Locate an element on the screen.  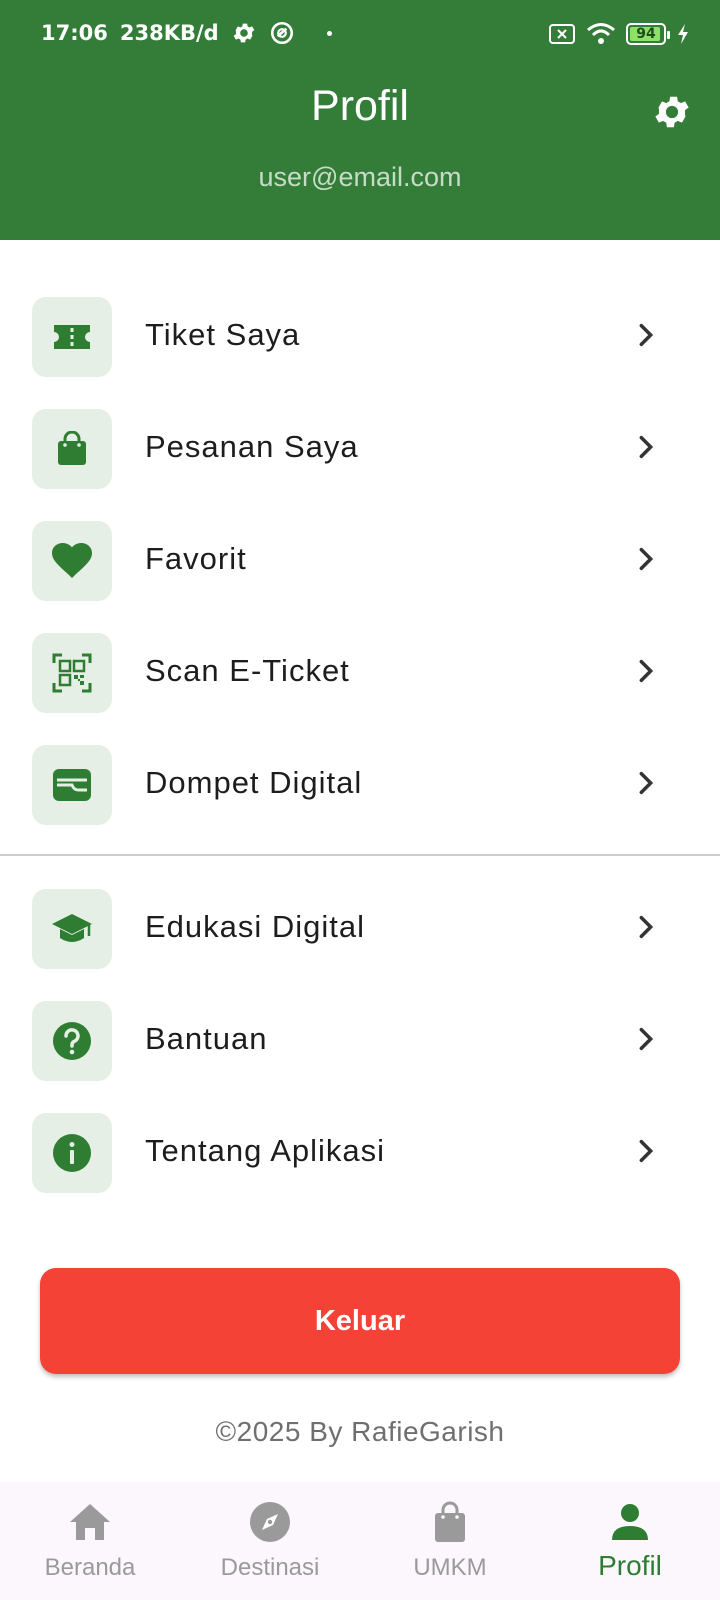
home-icon is located at coordinates (90, 1522).